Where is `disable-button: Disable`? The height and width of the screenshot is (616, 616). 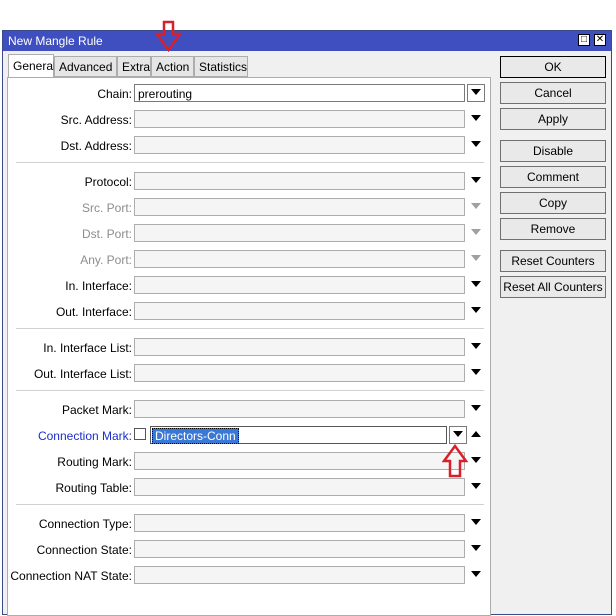
disable-button: Disable is located at coordinates (553, 151).